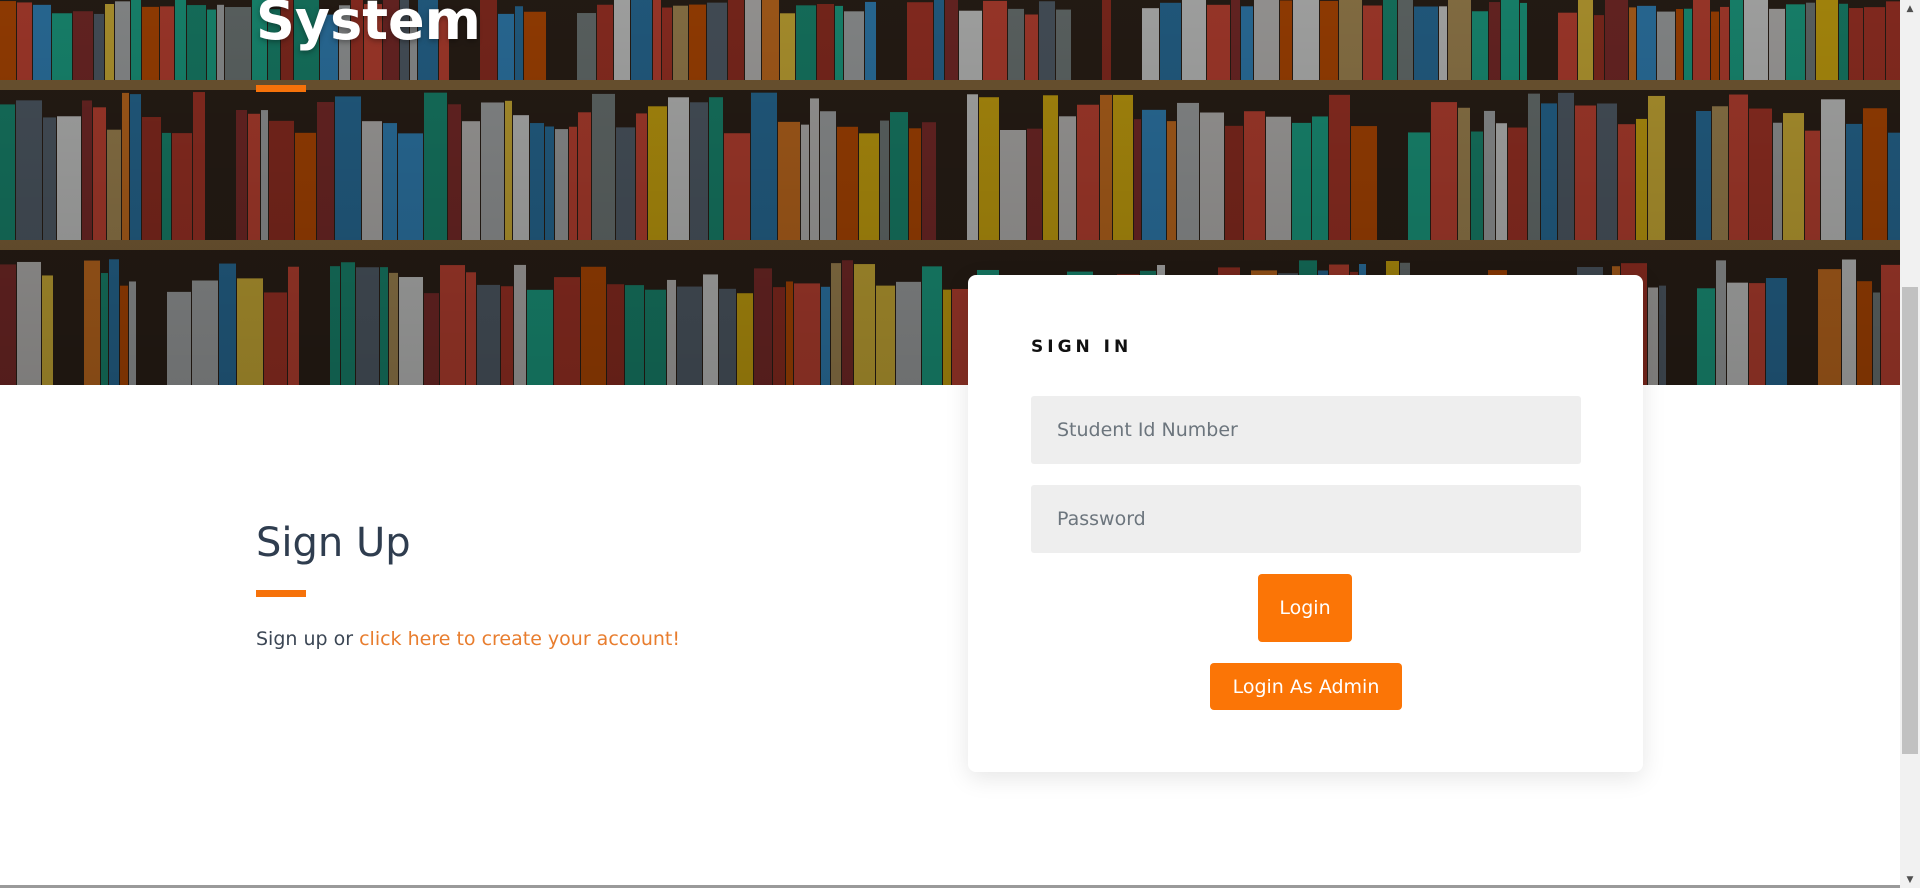 This screenshot has width=1920, height=888. What do you see at coordinates (1306, 430) in the screenshot?
I see `student-id-input` at bounding box center [1306, 430].